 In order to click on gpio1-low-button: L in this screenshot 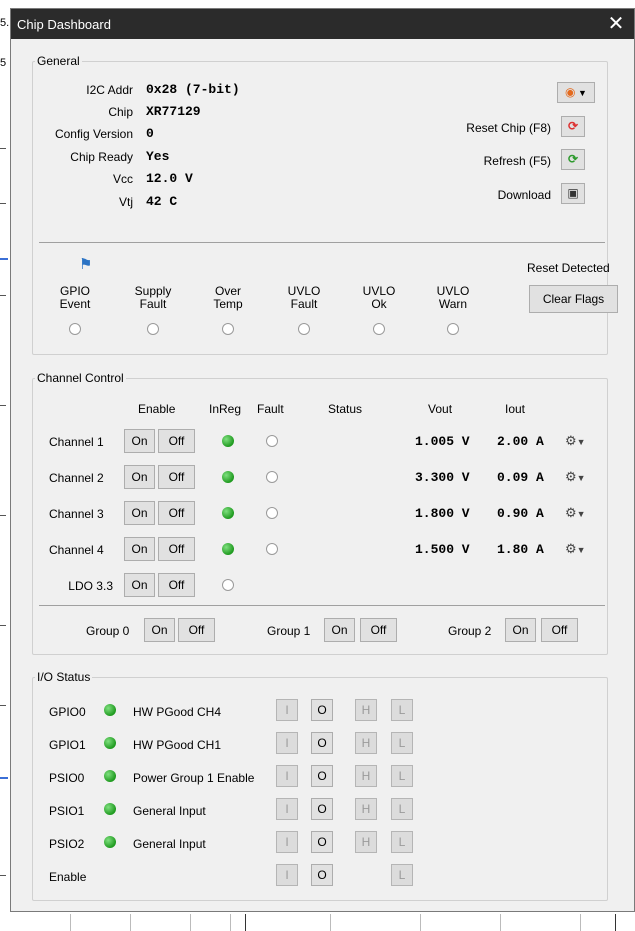, I will do `click(402, 743)`.